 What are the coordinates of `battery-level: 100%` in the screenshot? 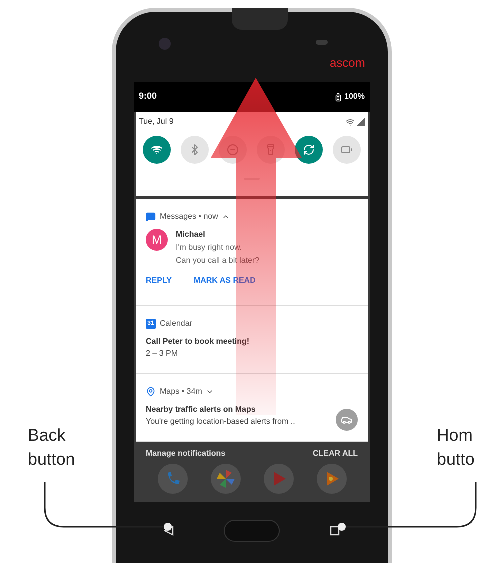 It's located at (354, 97).